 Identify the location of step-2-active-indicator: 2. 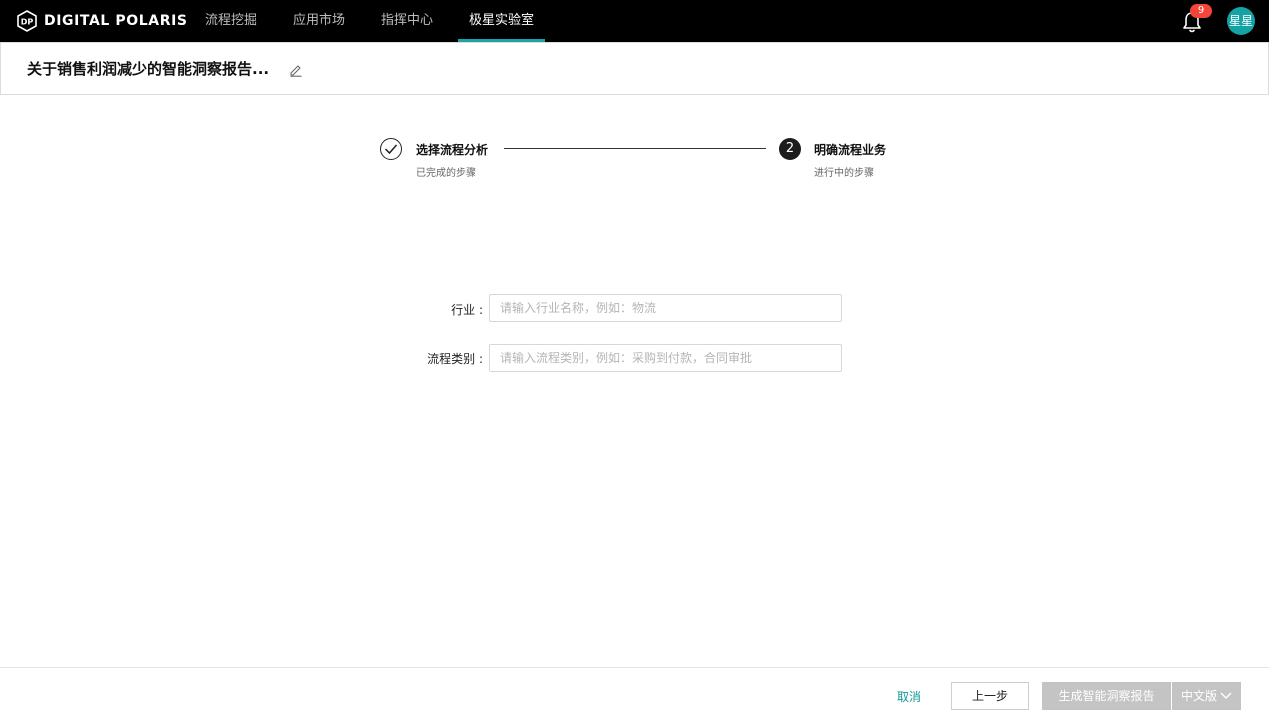
(790, 149).